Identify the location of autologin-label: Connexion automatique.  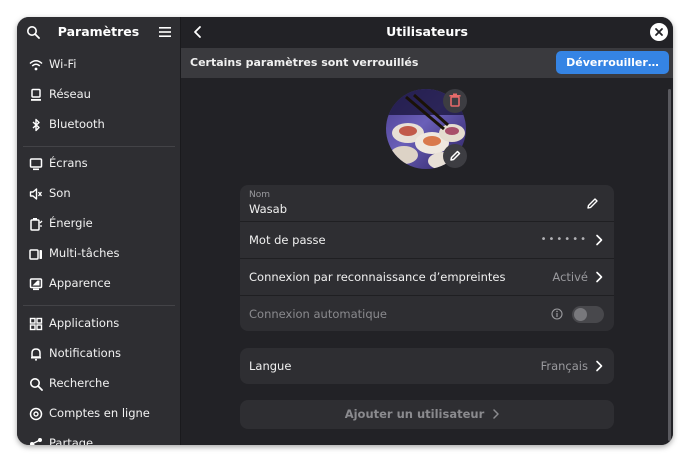
(318, 314).